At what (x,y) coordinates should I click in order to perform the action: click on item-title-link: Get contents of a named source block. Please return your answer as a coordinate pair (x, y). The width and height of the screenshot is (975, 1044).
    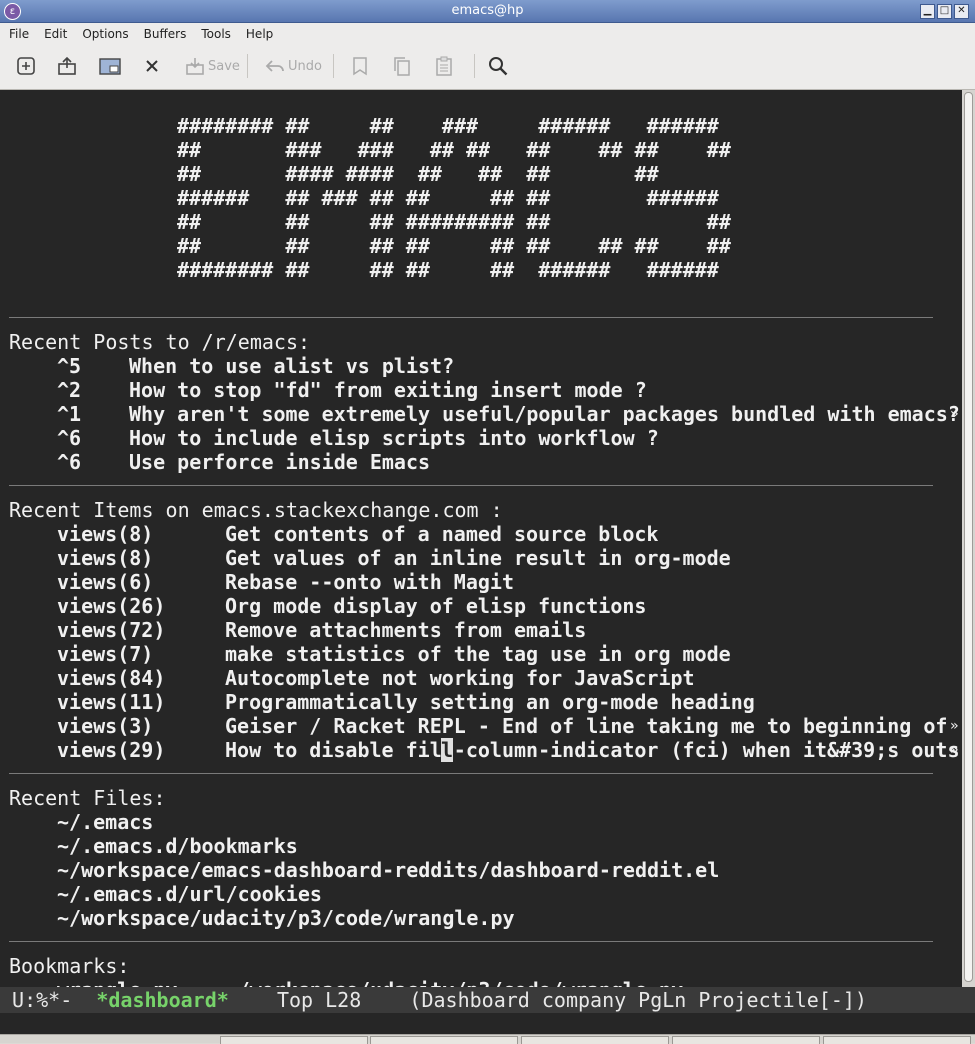
    Looking at the image, I should click on (441, 534).